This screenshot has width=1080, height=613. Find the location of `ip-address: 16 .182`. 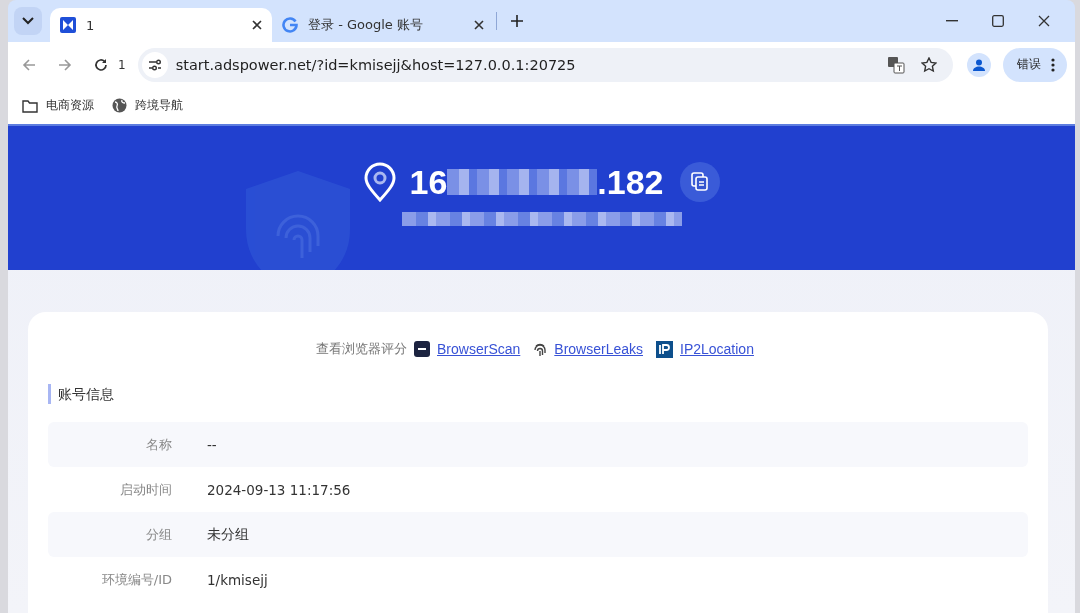

ip-address: 16 .182 is located at coordinates (536, 182).